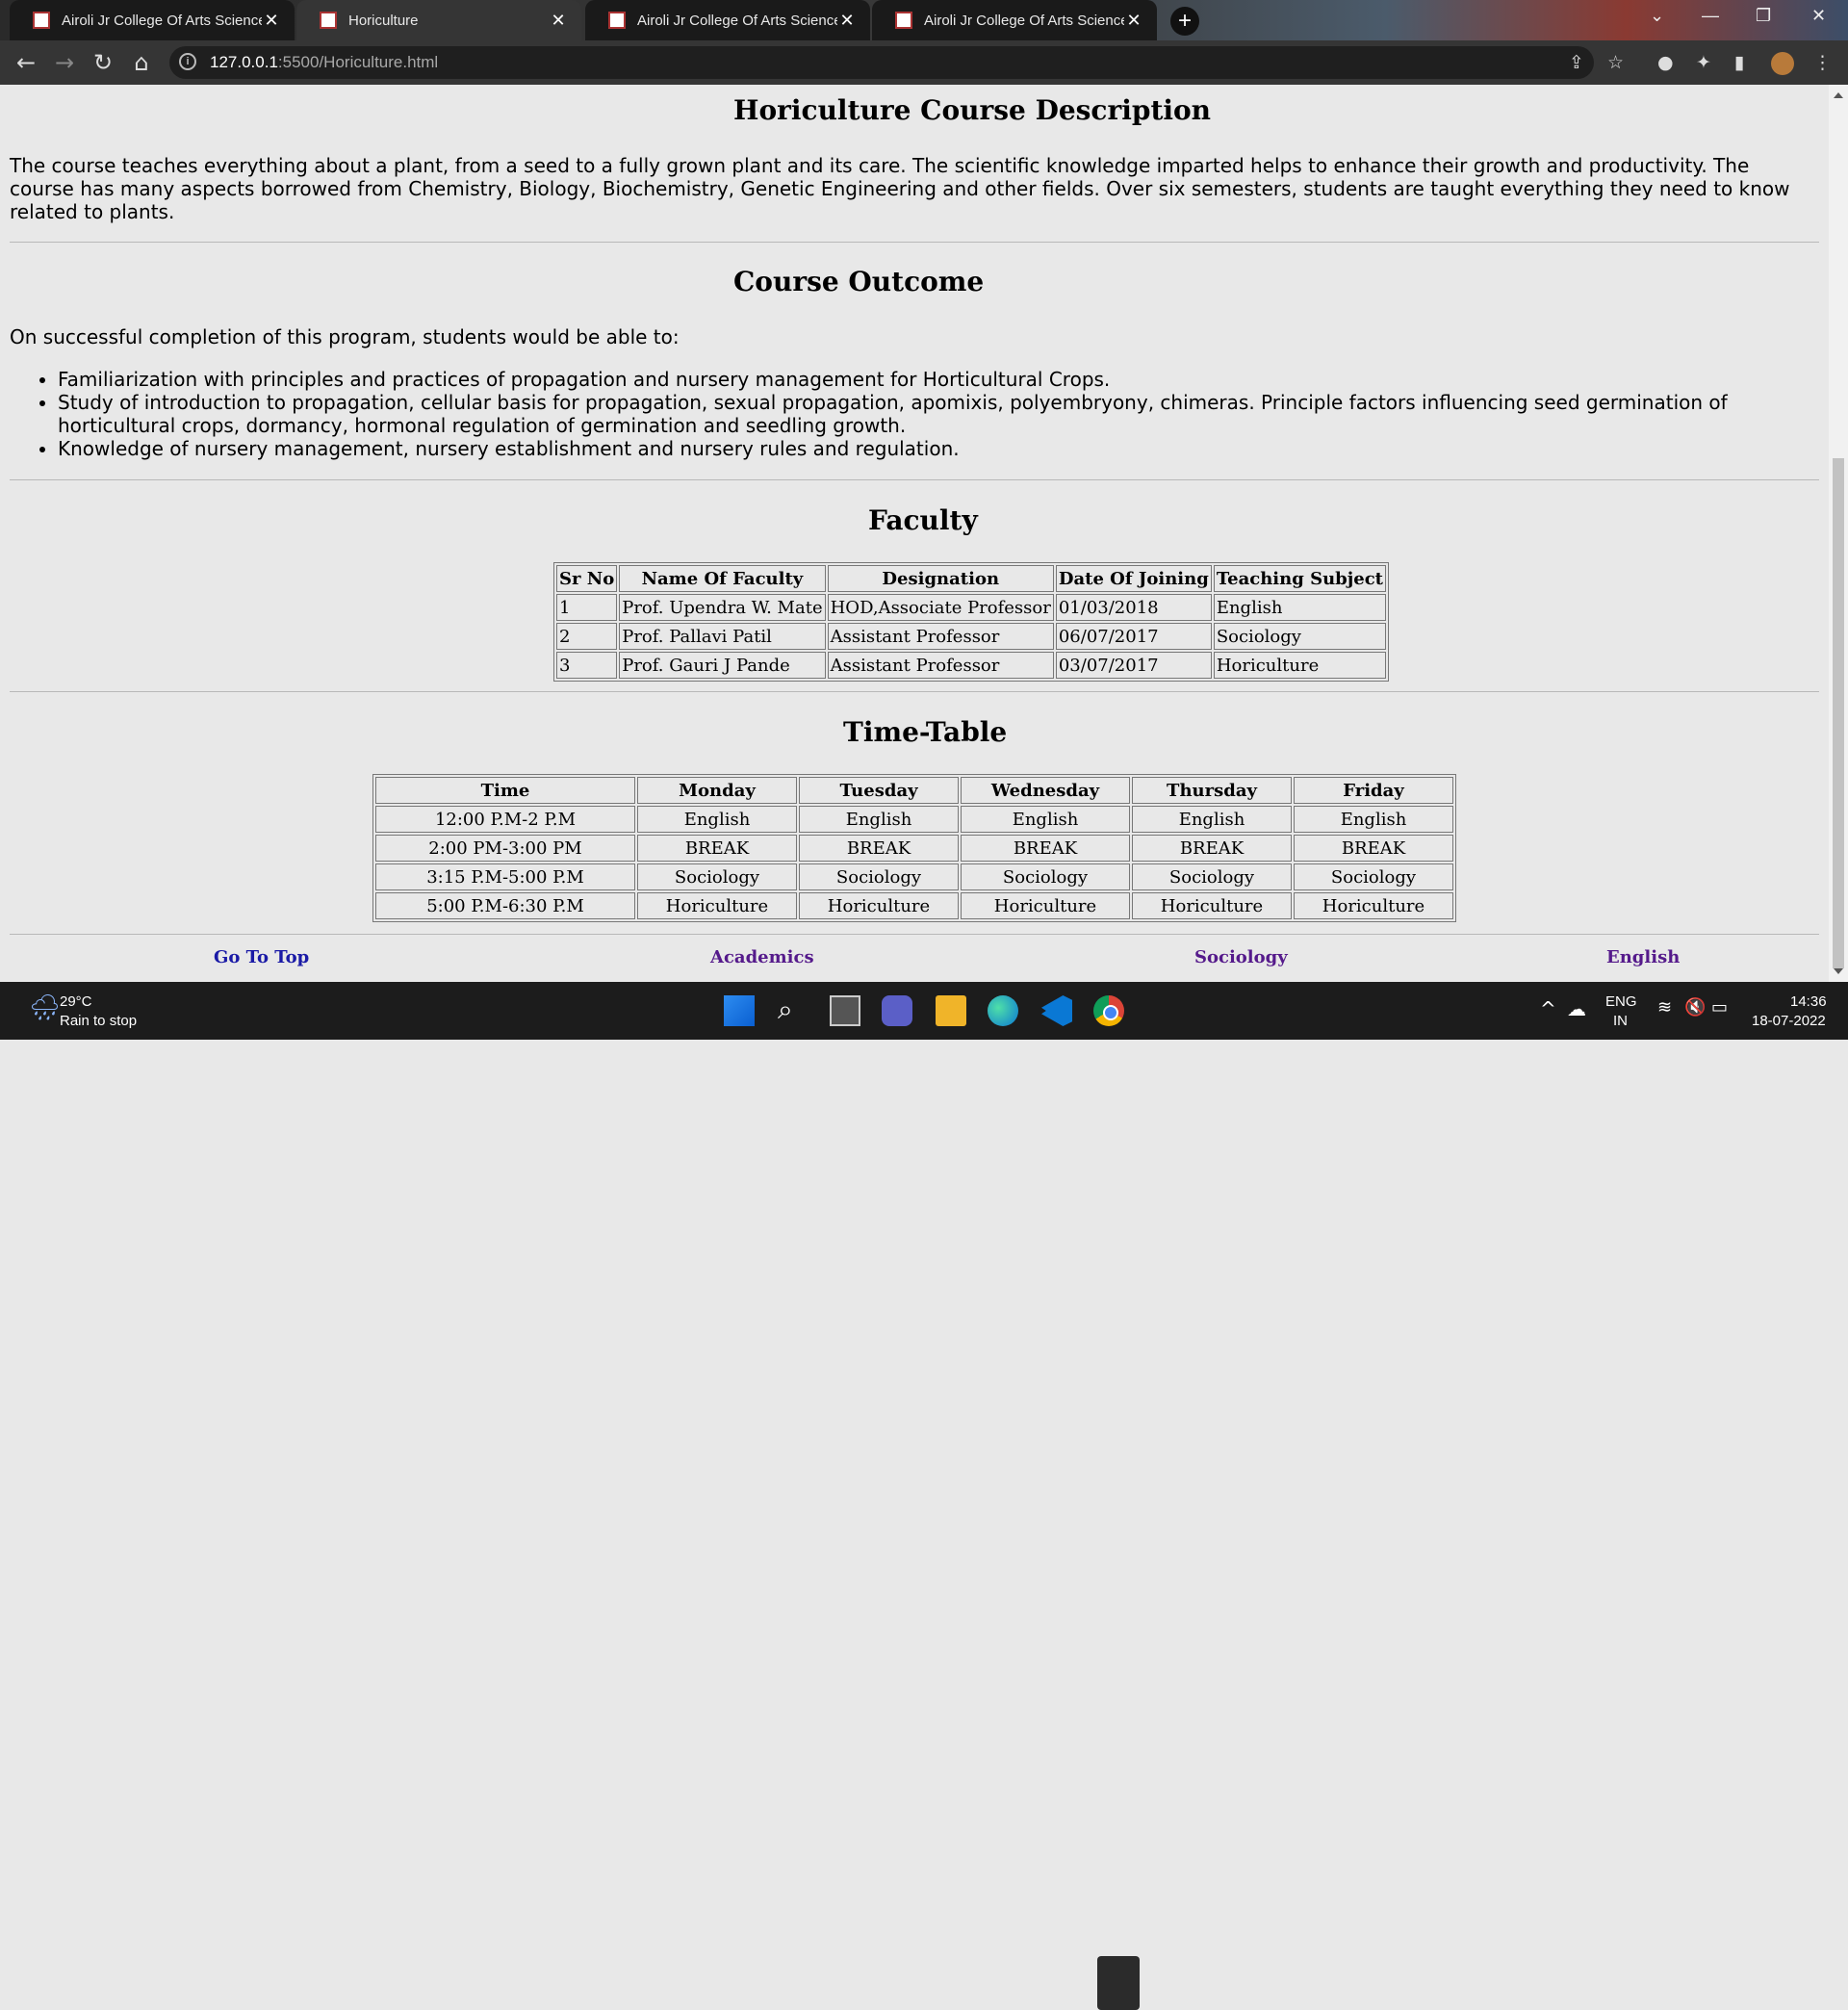 The width and height of the screenshot is (1848, 2010). I want to click on english-link: English, so click(1643, 957).